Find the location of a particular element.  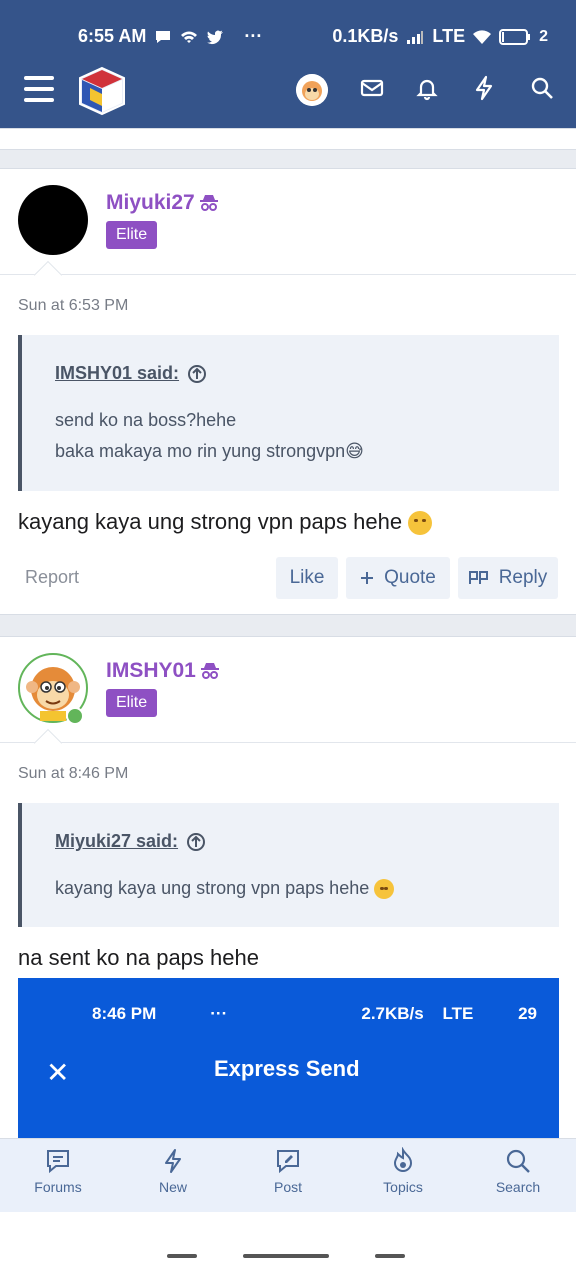

battery-level: 2 is located at coordinates (543, 36).